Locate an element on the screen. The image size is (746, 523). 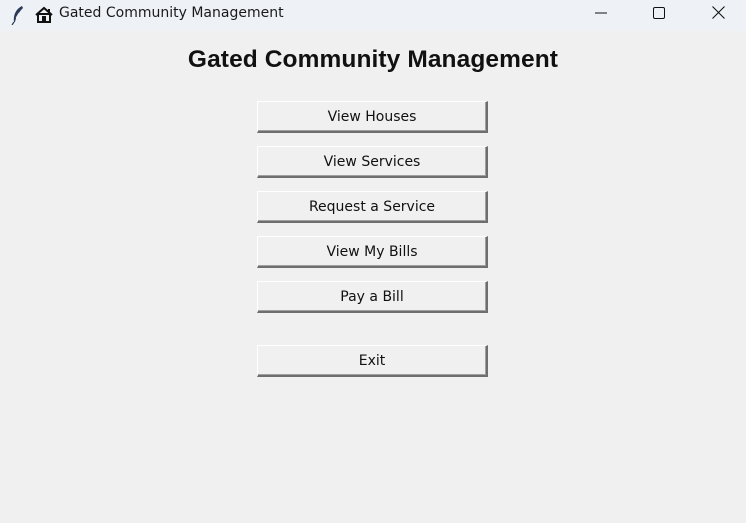
title-bar: Gated Community Management is located at coordinates (373, 15).